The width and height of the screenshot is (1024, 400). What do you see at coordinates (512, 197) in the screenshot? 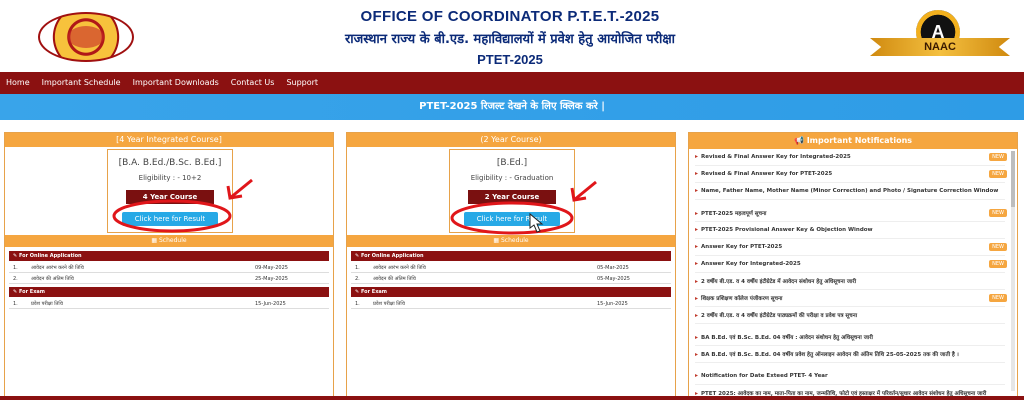
I see `2-year-course-button: 2 Year Course` at bounding box center [512, 197].